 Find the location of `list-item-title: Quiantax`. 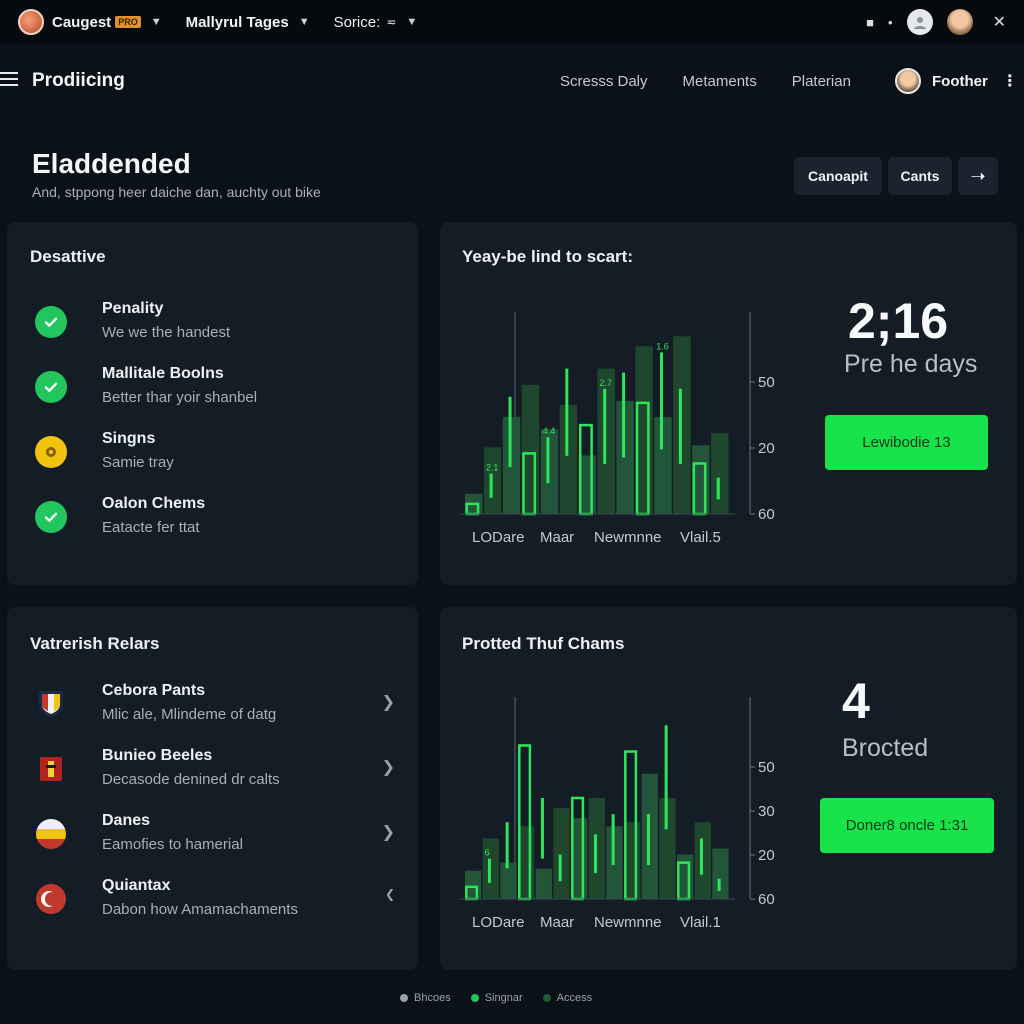

list-item-title: Quiantax is located at coordinates (136, 885).